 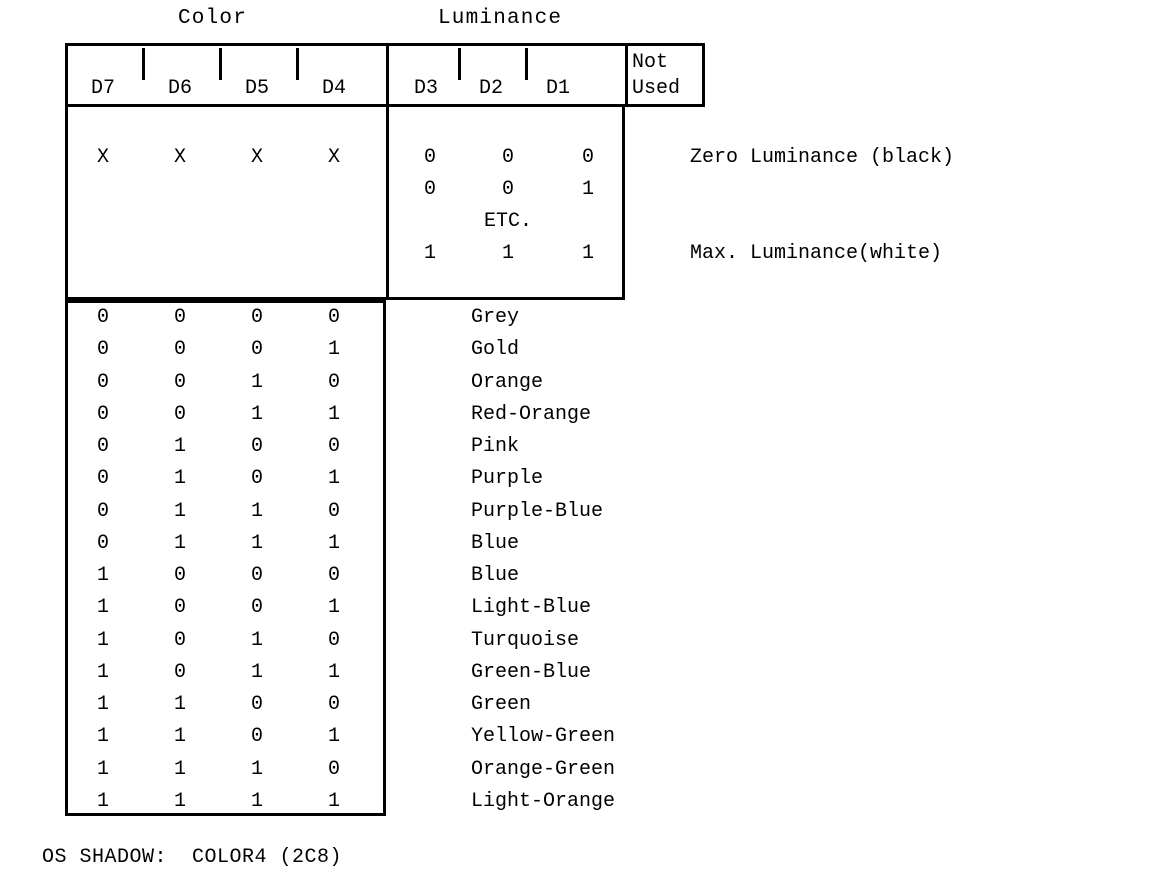 I want to click on header-dash-d6-d5, so click(x=220, y=64).